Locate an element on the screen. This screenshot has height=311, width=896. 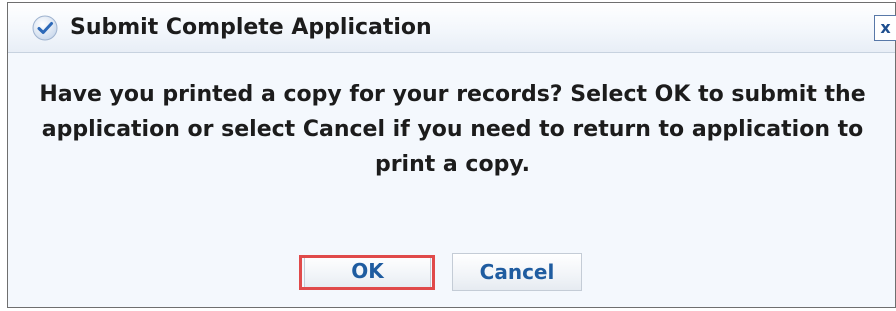
check-circle-icon is located at coordinates (45, 28).